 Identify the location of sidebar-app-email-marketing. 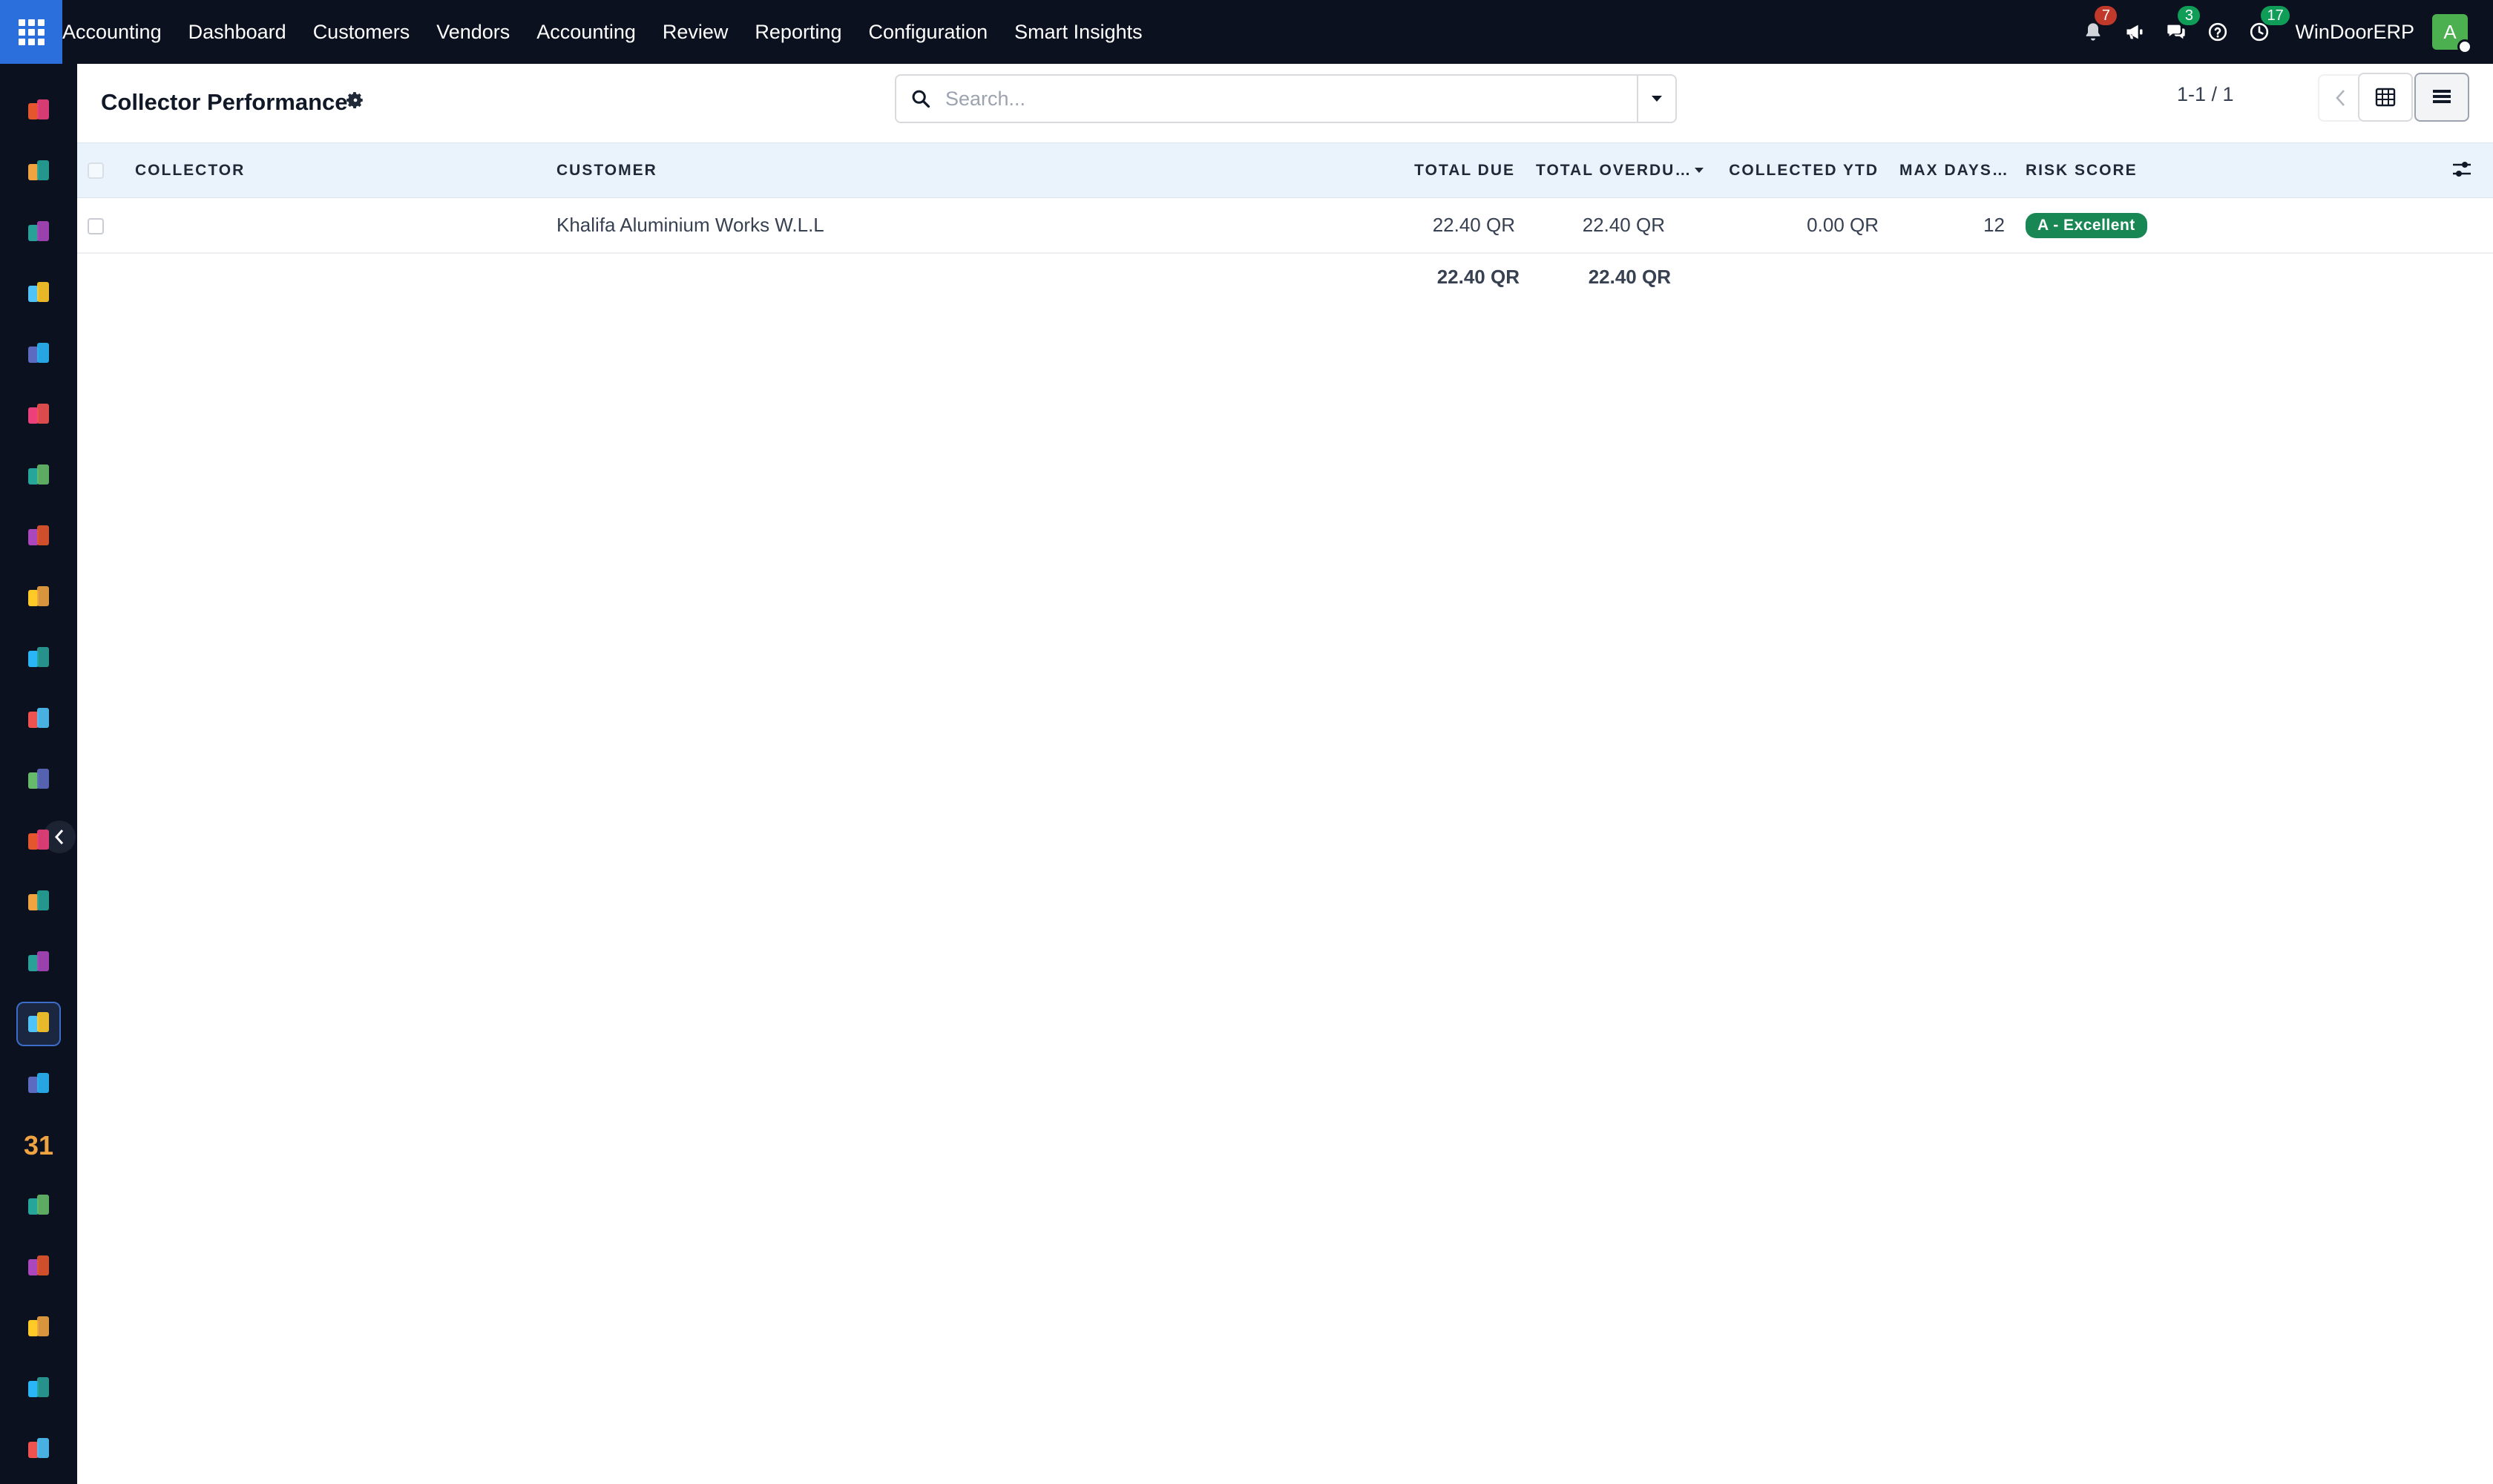
(38, 415).